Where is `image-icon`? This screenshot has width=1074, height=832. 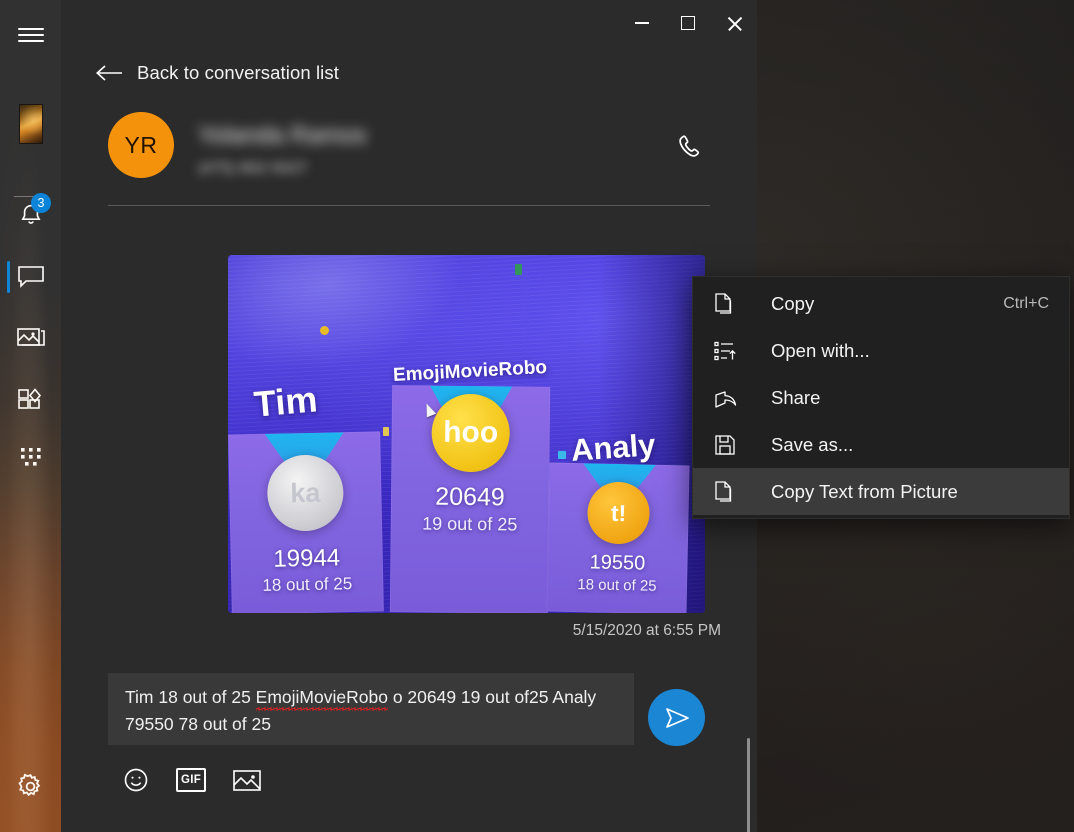 image-icon is located at coordinates (247, 780).